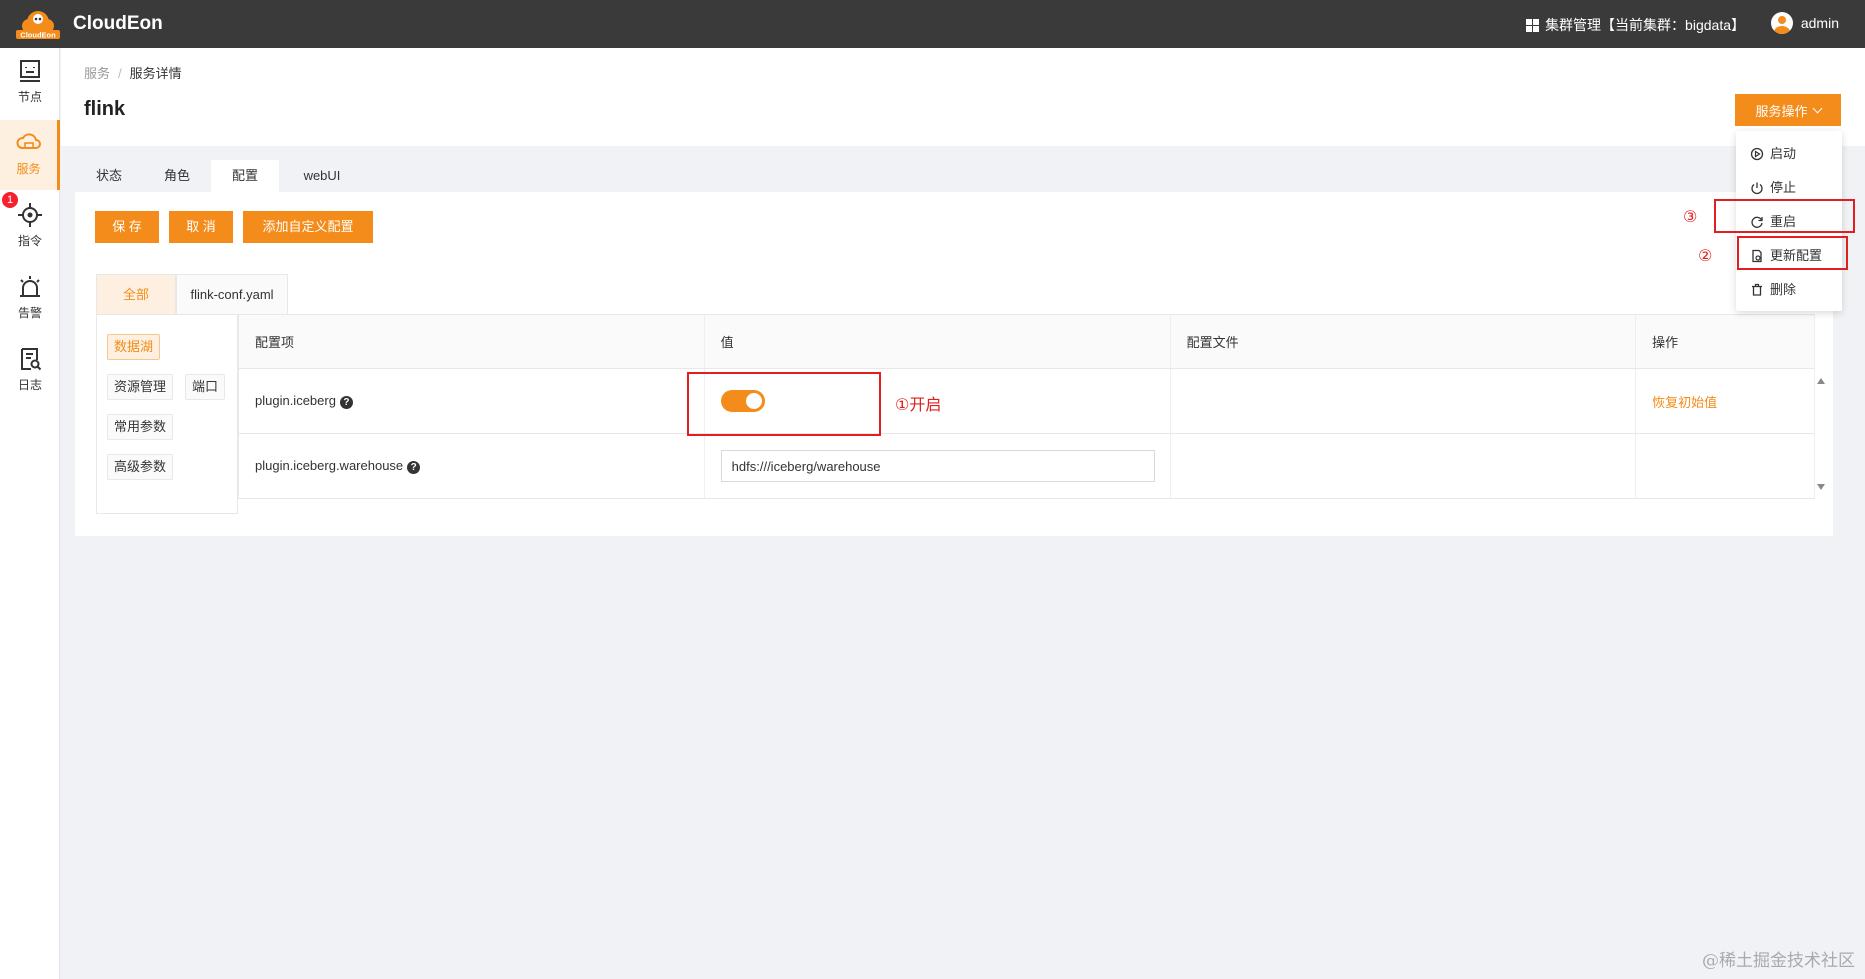 The width and height of the screenshot is (1865, 979). Describe the element at coordinates (140, 387) in the screenshot. I see `category-resource-mgmt: 资源管理` at that location.